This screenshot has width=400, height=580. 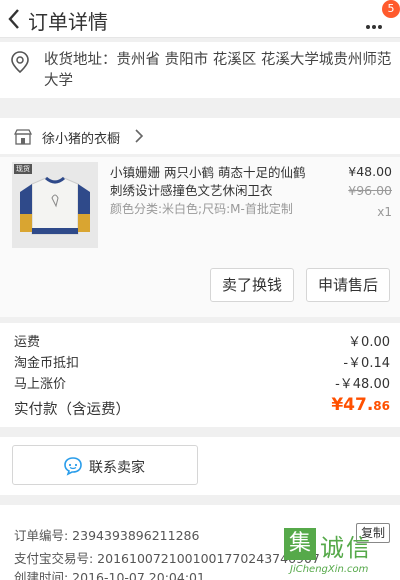 I want to click on more-menu-icon, so click(x=376, y=21).